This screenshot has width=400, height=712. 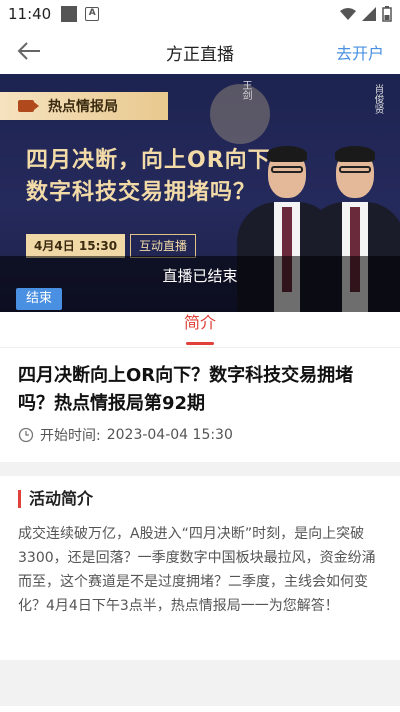 What do you see at coordinates (26, 435) in the screenshot?
I see `clock-icon` at bounding box center [26, 435].